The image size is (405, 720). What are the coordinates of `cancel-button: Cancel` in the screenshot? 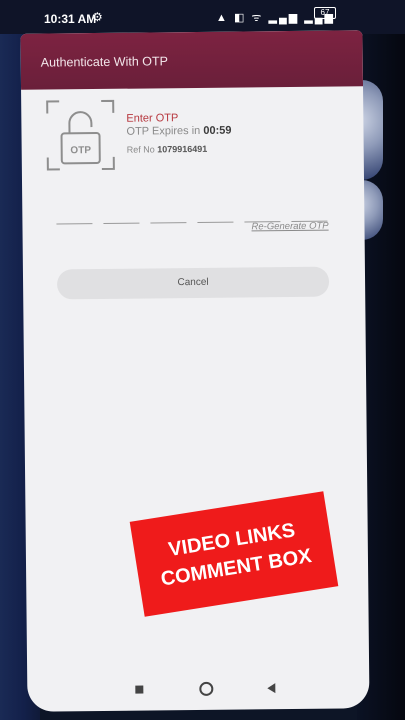 It's located at (193, 283).